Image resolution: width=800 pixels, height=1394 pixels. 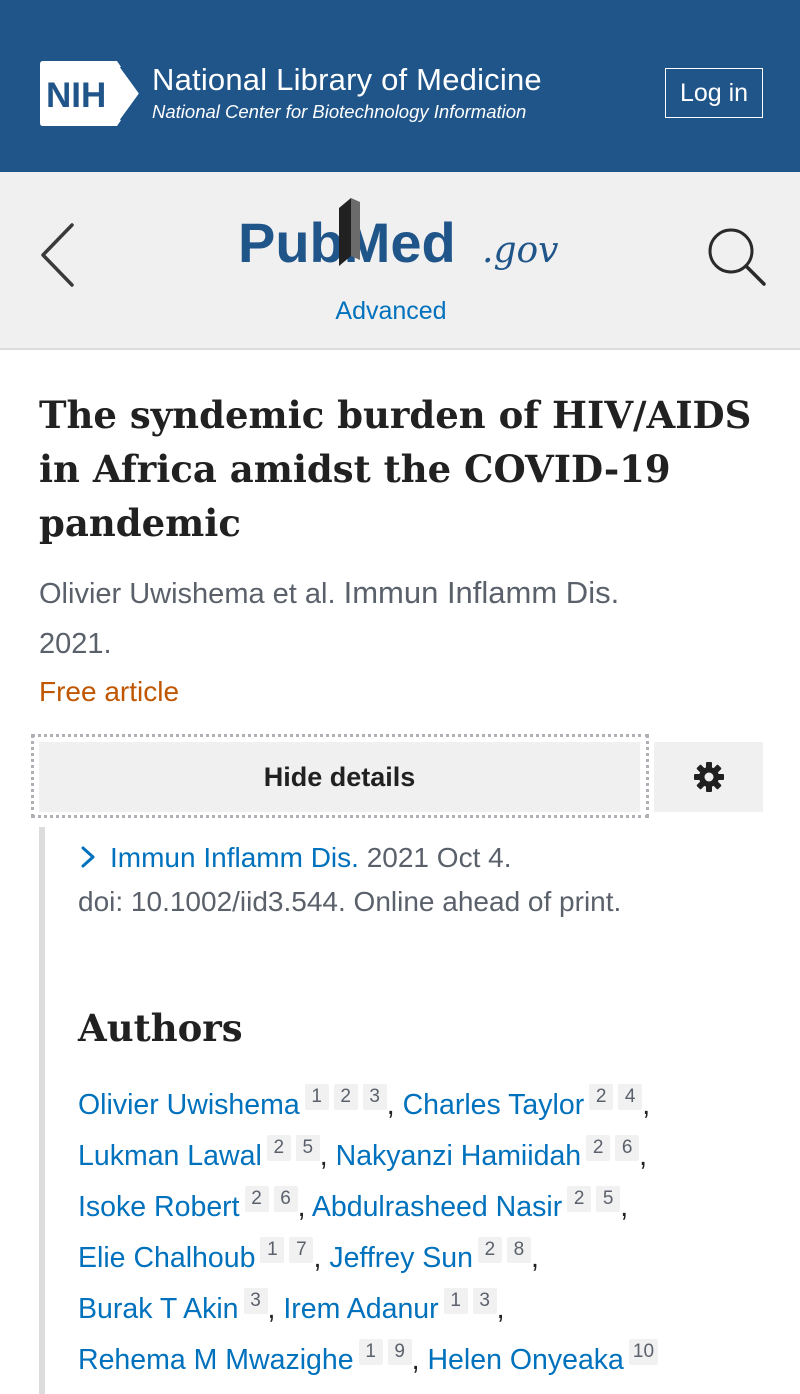 I want to click on journal-date: 2021 Oct 4., so click(x=439, y=857).